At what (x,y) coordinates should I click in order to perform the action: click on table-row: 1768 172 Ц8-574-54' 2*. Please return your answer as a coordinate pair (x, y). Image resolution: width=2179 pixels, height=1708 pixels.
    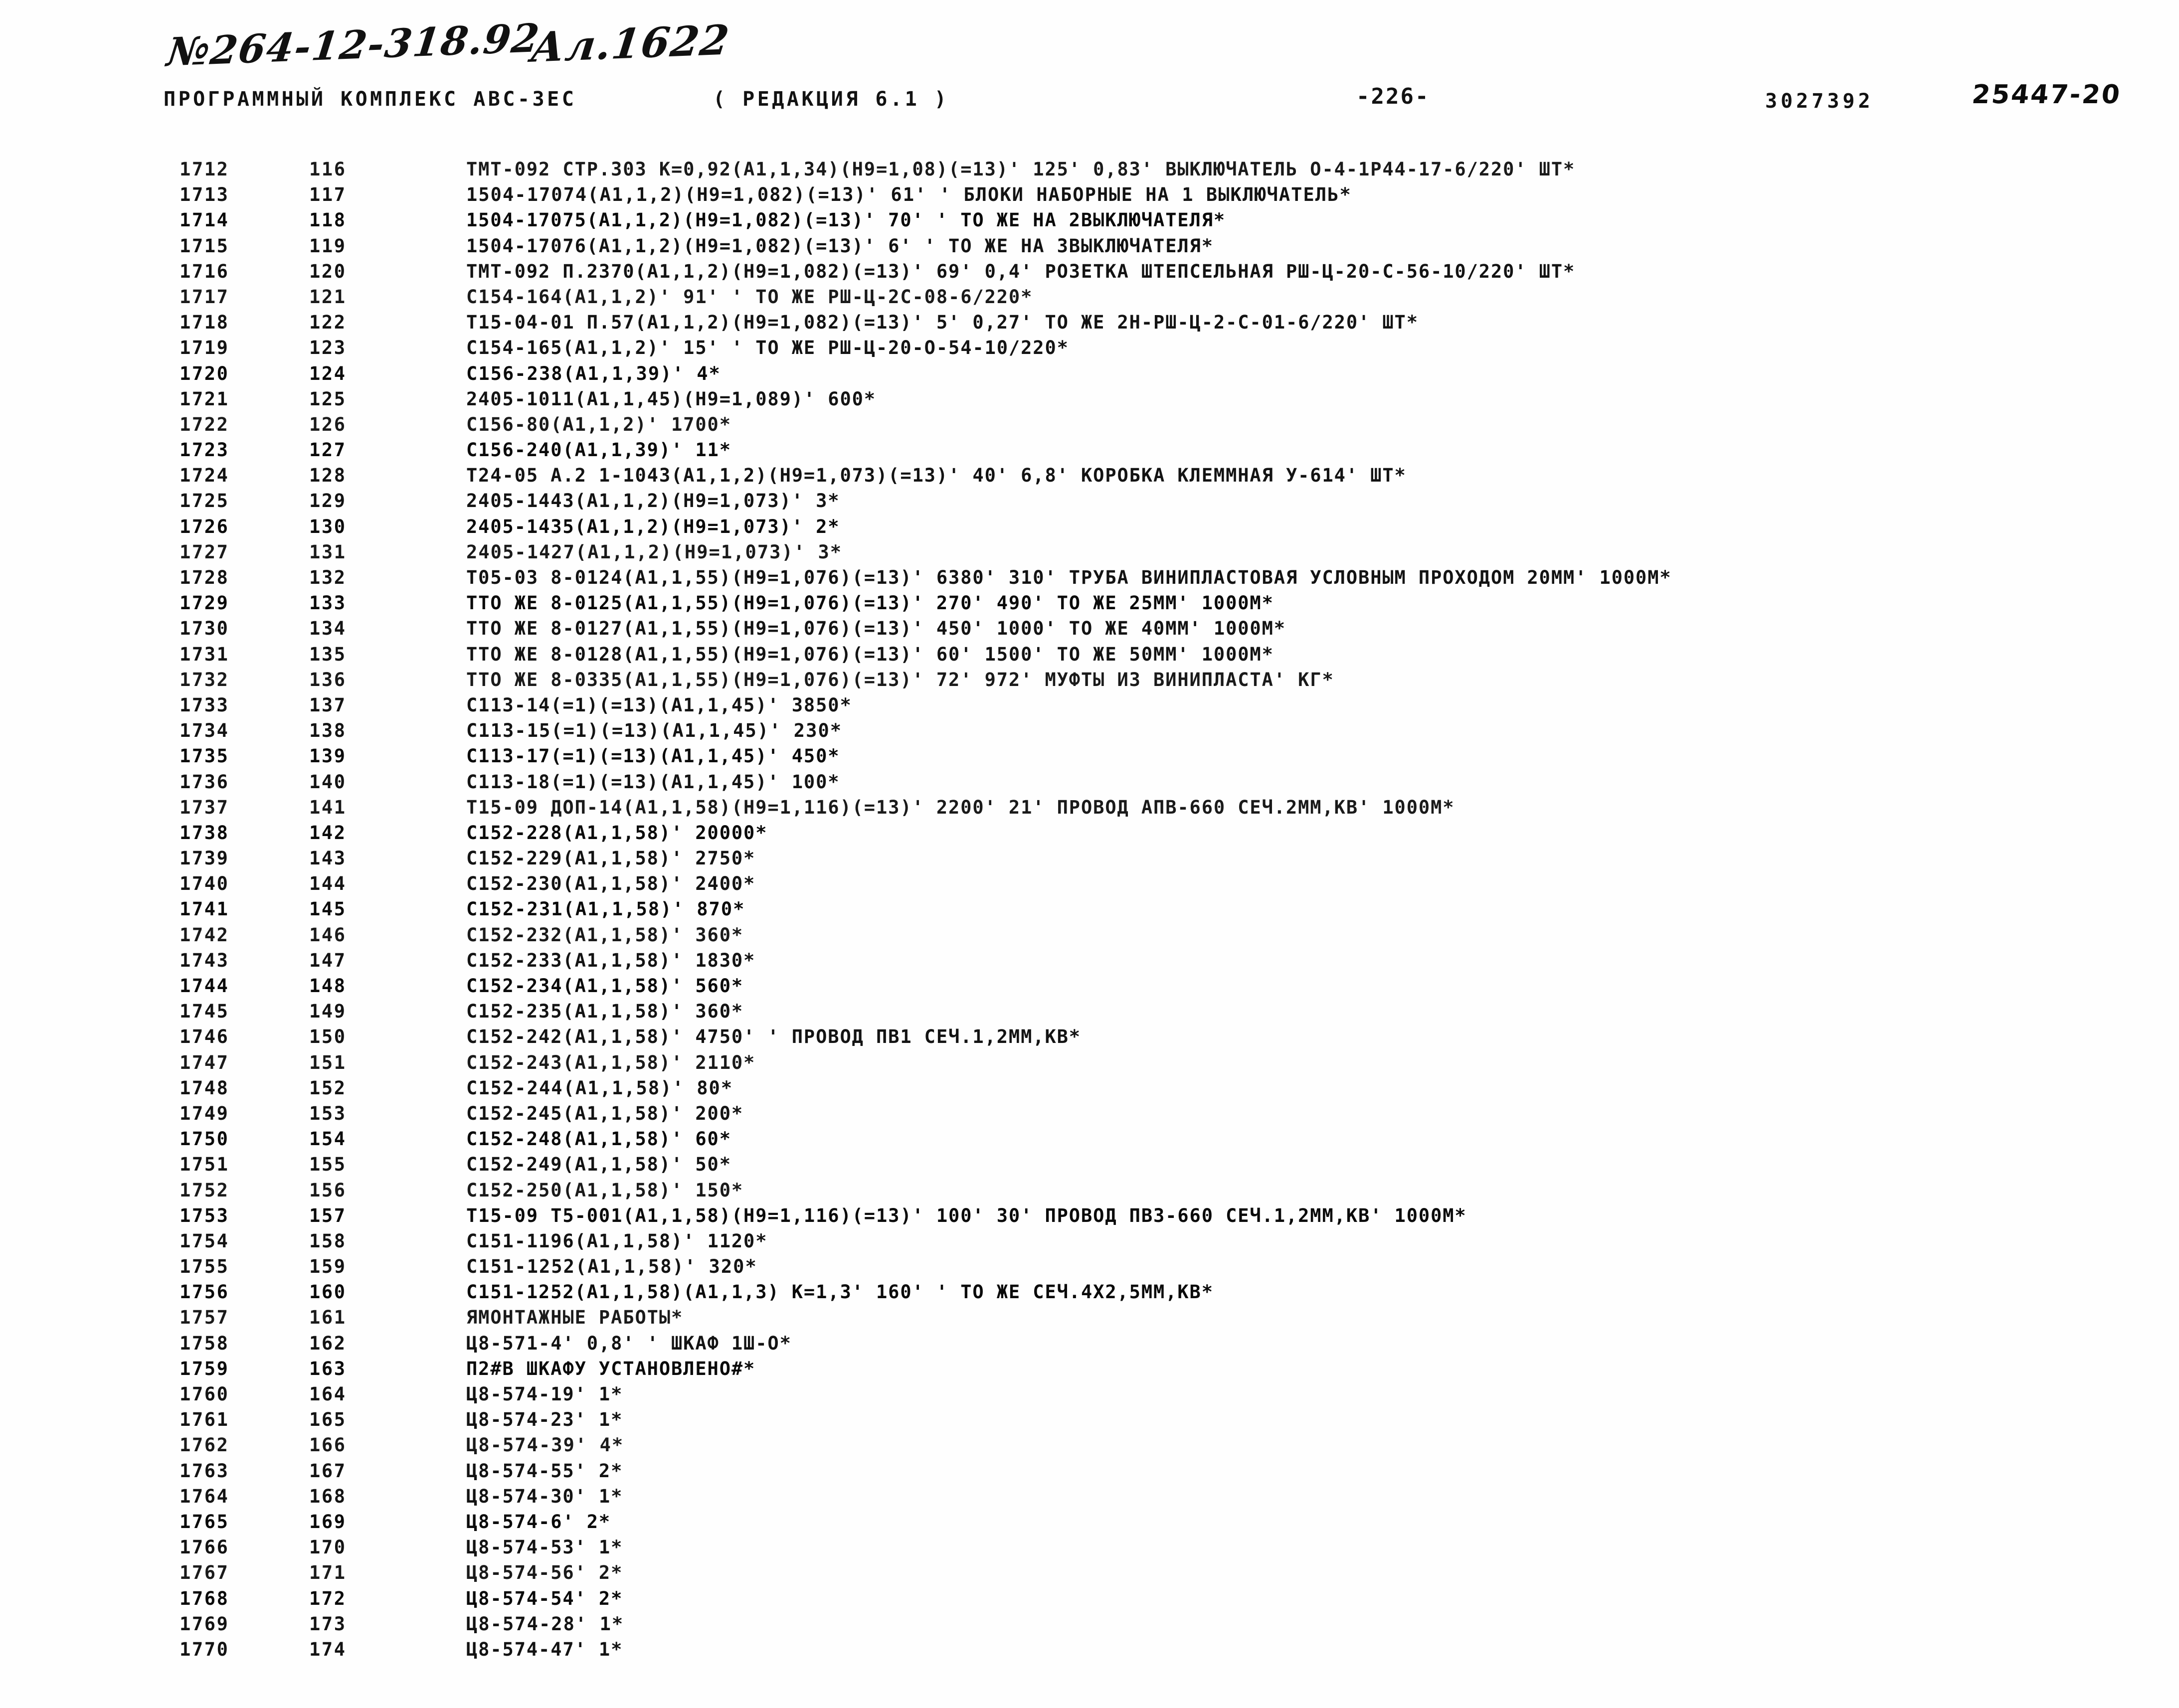
    Looking at the image, I should click on (1089, 1601).